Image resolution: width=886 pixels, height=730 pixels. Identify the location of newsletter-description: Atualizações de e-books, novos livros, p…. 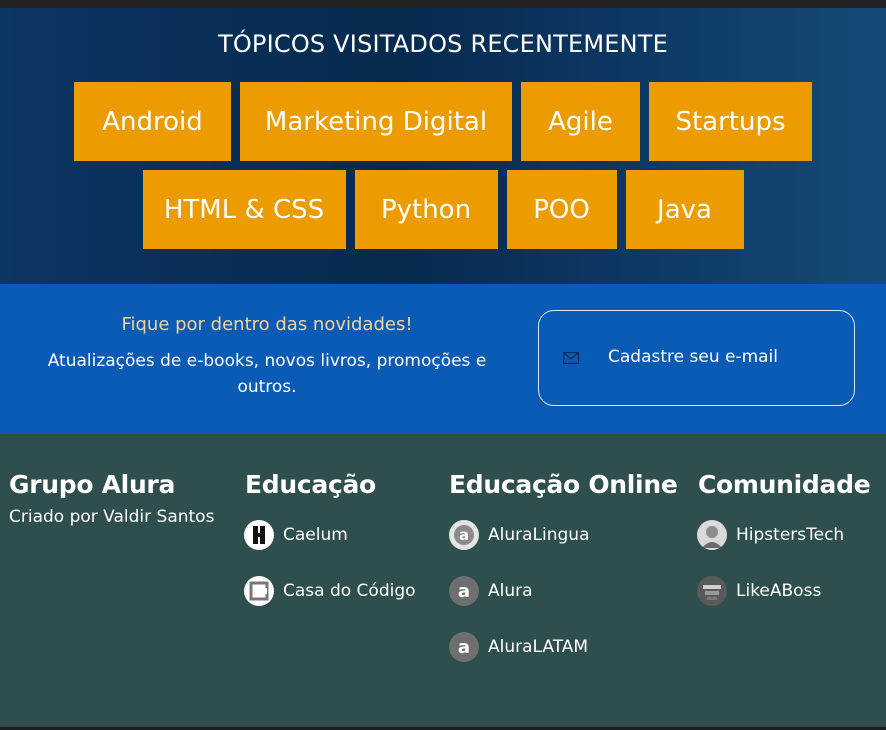
(267, 374).